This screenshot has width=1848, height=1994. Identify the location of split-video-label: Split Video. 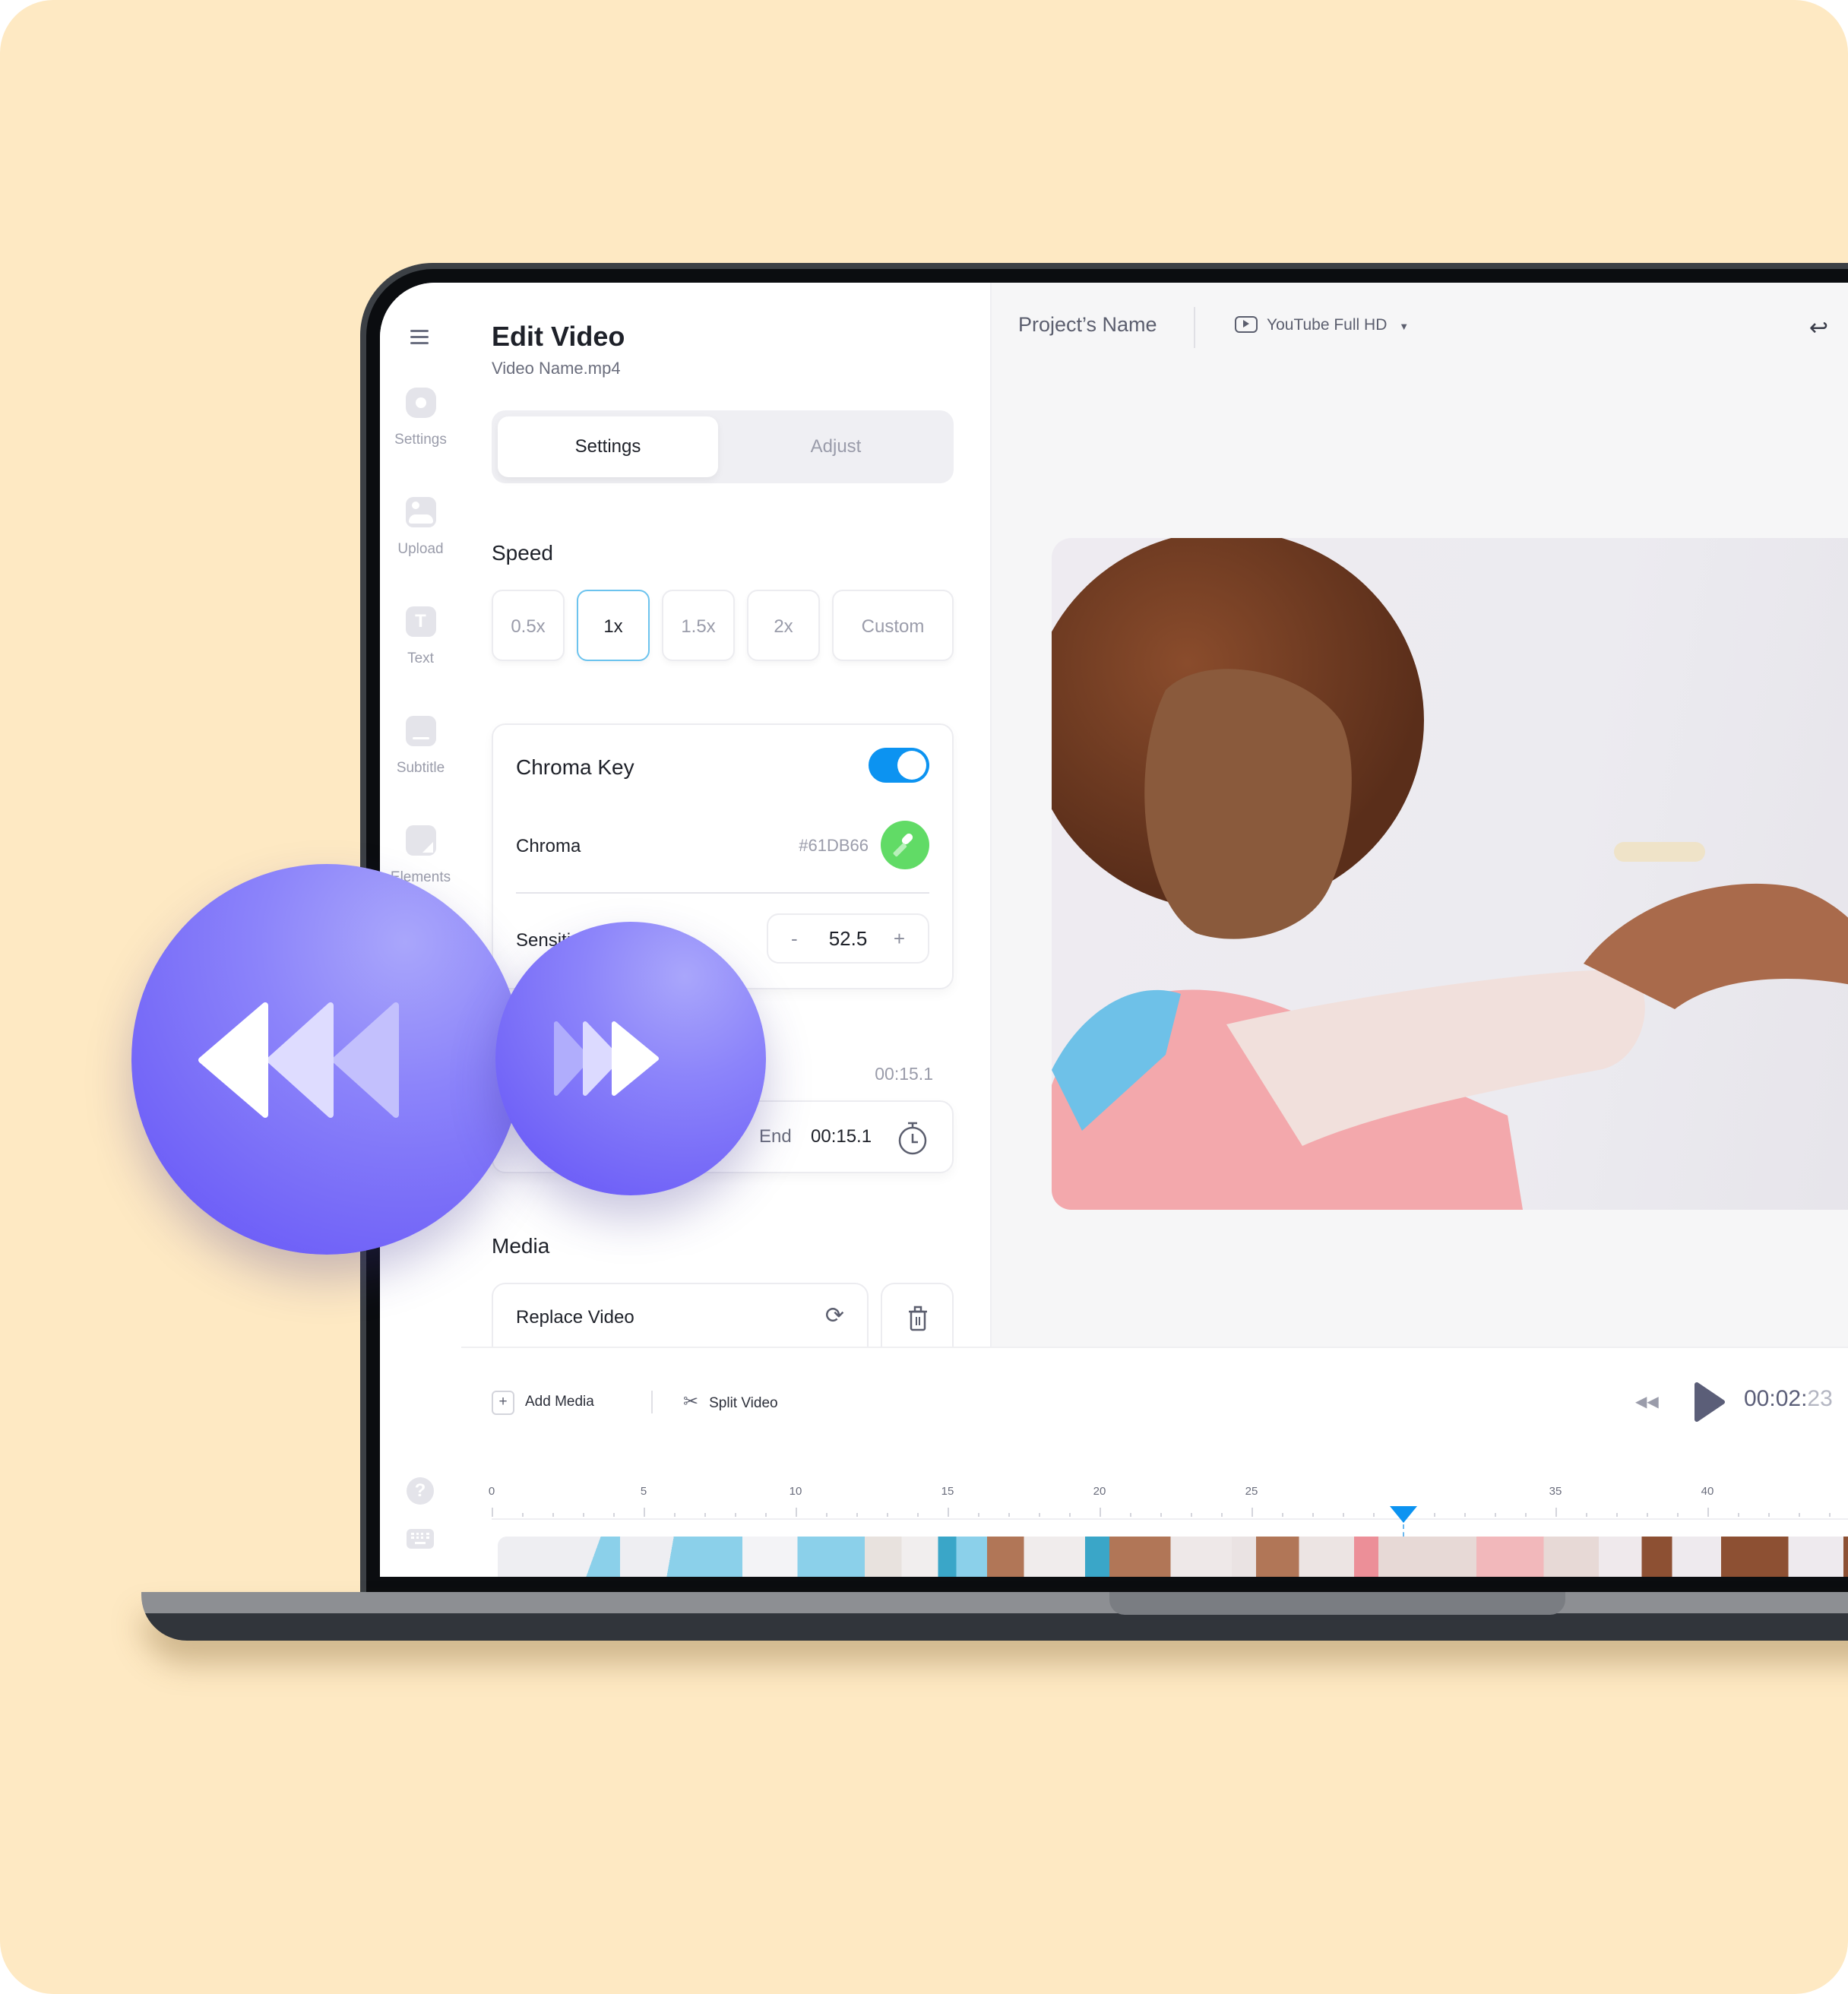
(743, 1403).